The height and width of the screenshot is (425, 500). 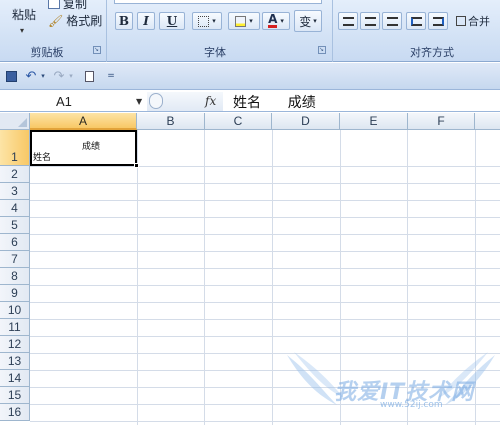 I want to click on borders-button: ▾, so click(x=207, y=21).